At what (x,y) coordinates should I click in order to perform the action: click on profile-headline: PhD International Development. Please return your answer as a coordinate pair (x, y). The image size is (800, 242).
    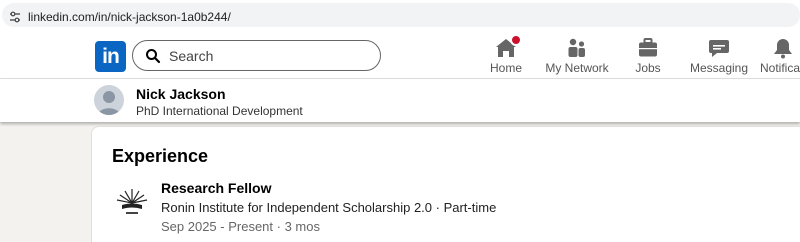
    Looking at the image, I should click on (219, 111).